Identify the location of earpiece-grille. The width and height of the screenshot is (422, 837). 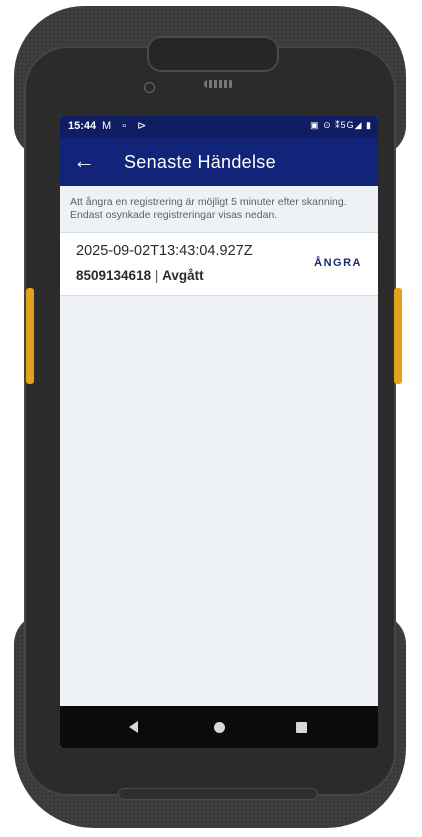
(219, 84).